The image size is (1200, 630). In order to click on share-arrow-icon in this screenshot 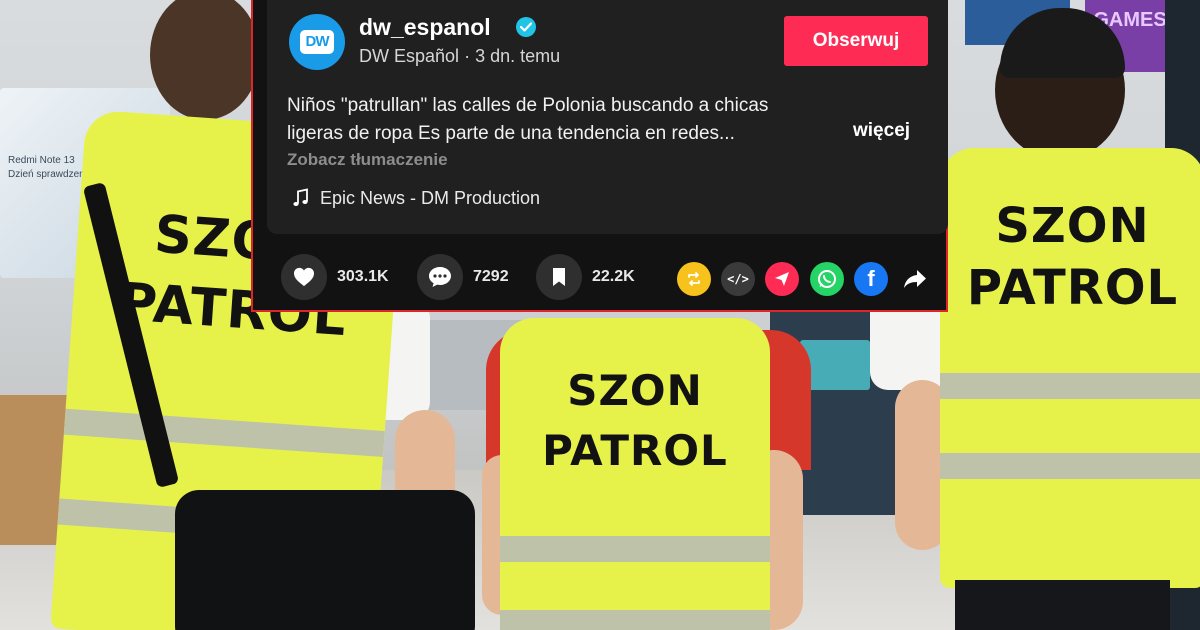, I will do `click(915, 279)`.